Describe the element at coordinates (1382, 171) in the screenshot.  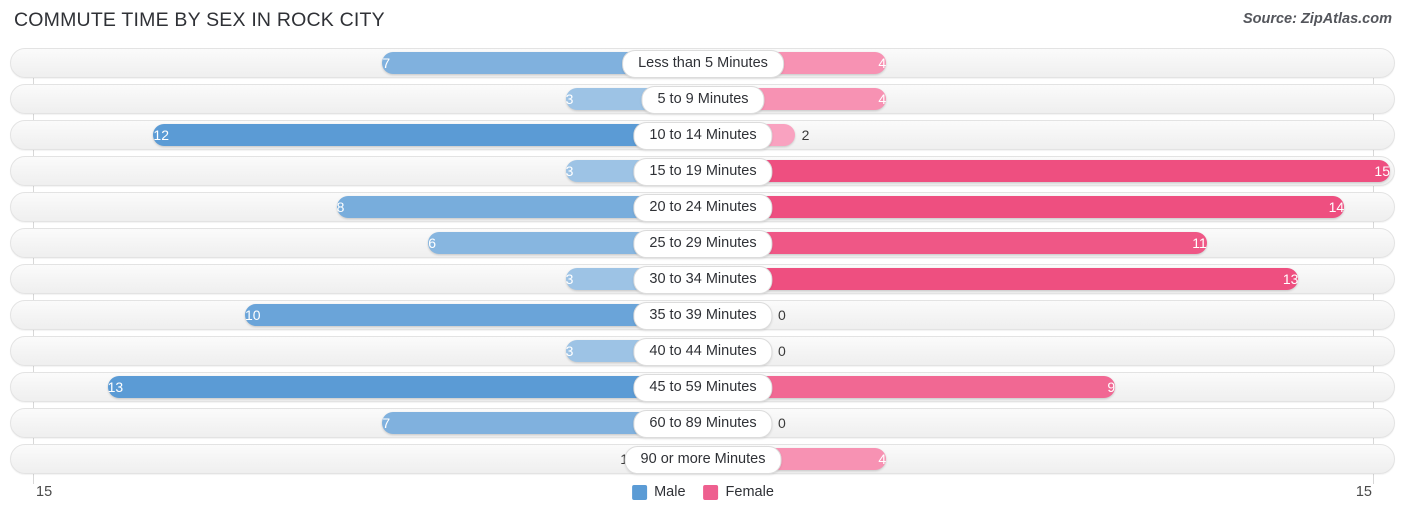
I see `bar-value-female: 15` at that location.